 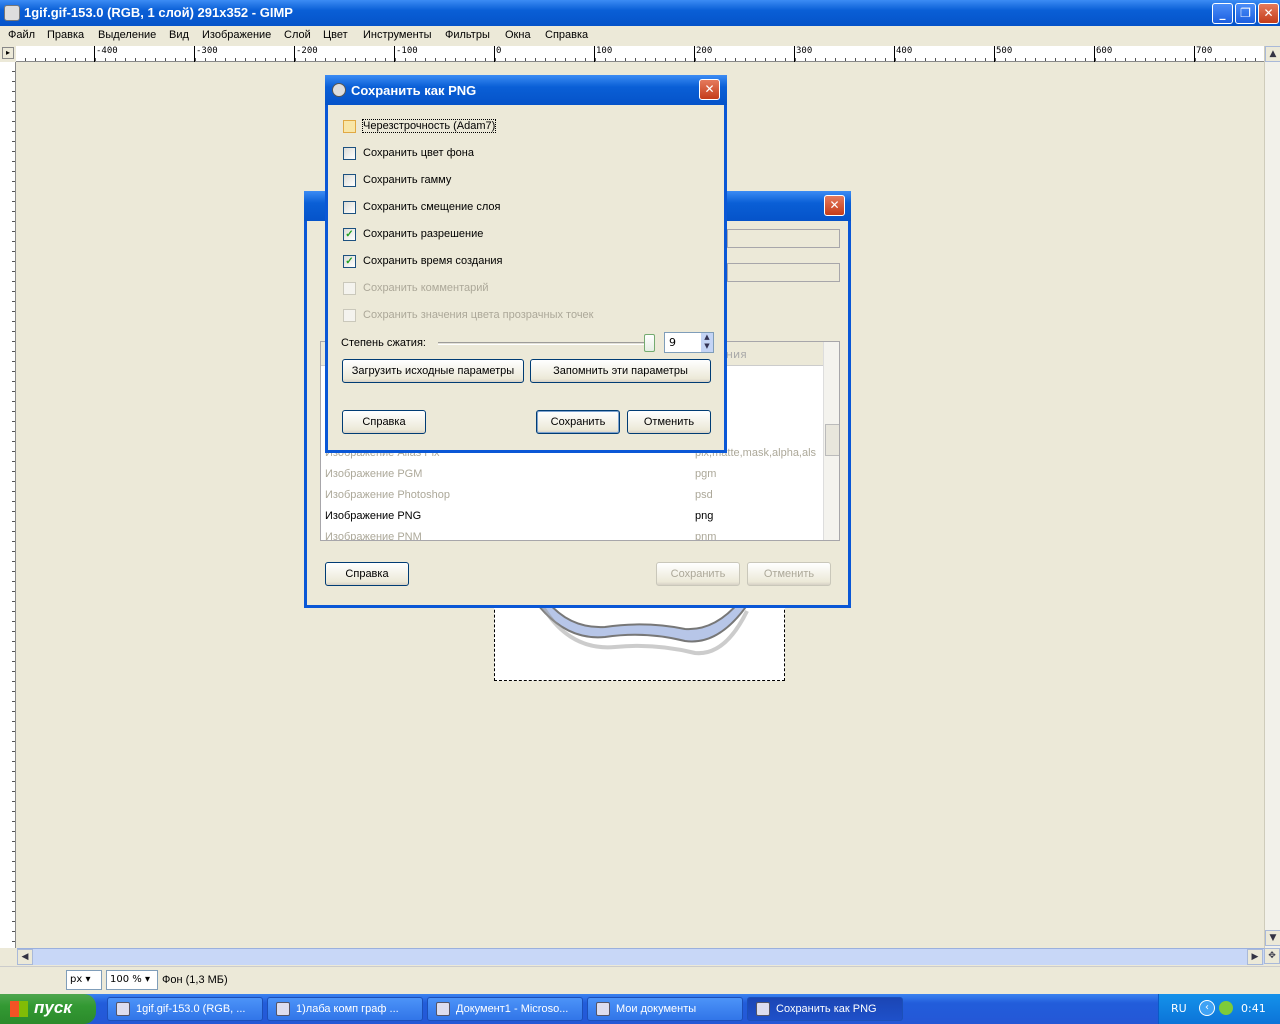 I want to click on ruler-tick: 600, so click(x=1103, y=54).